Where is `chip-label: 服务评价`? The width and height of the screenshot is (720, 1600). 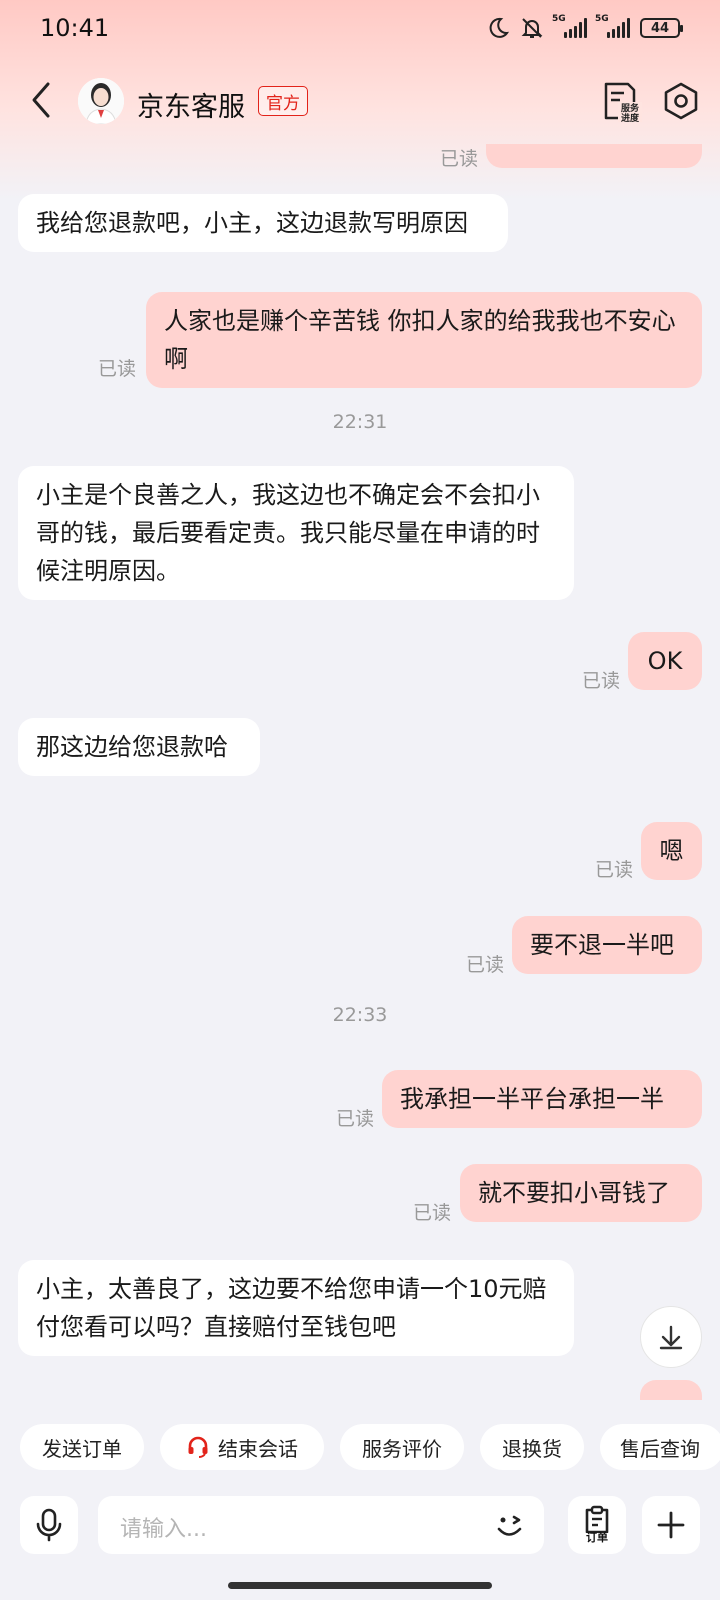 chip-label: 服务评价 is located at coordinates (402, 1448).